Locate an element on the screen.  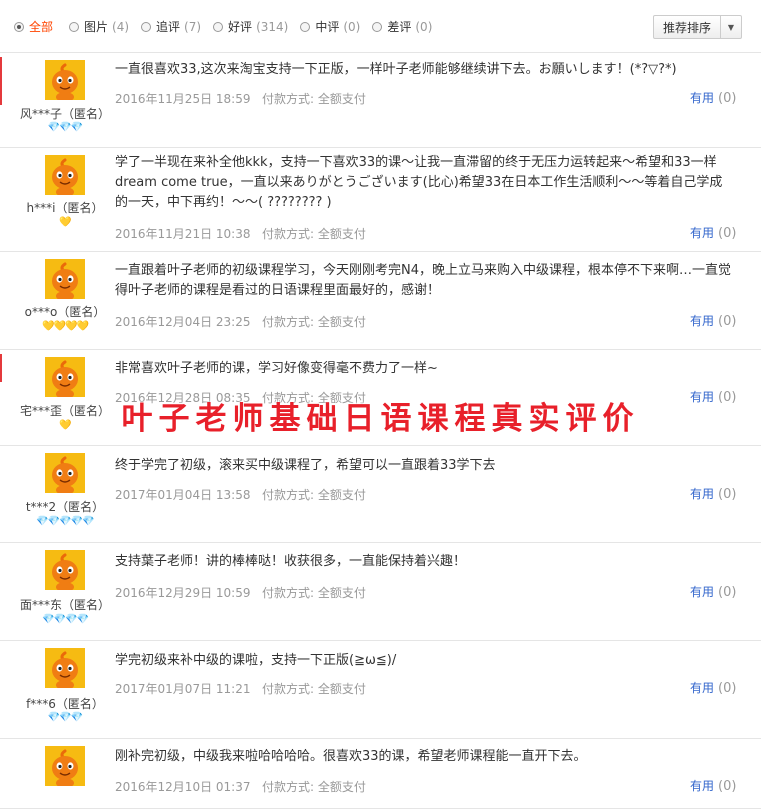
chevron-down-icon: ▼ is located at coordinates (730, 27).